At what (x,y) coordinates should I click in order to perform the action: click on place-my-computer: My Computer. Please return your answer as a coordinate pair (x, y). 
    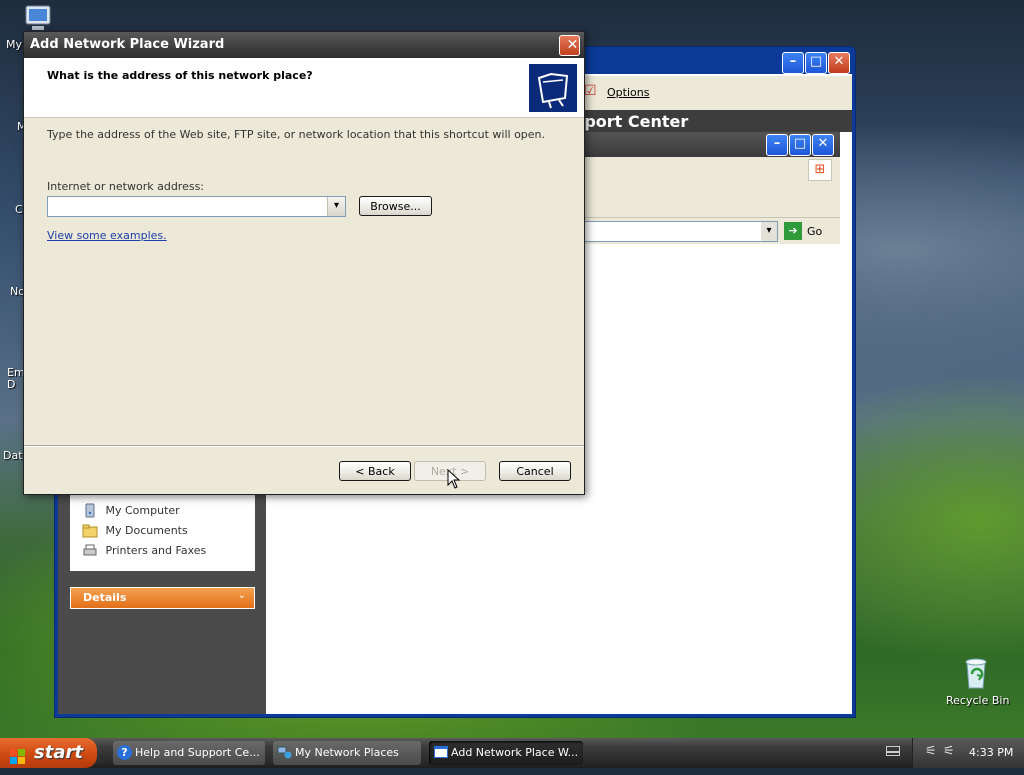
    Looking at the image, I should click on (131, 511).